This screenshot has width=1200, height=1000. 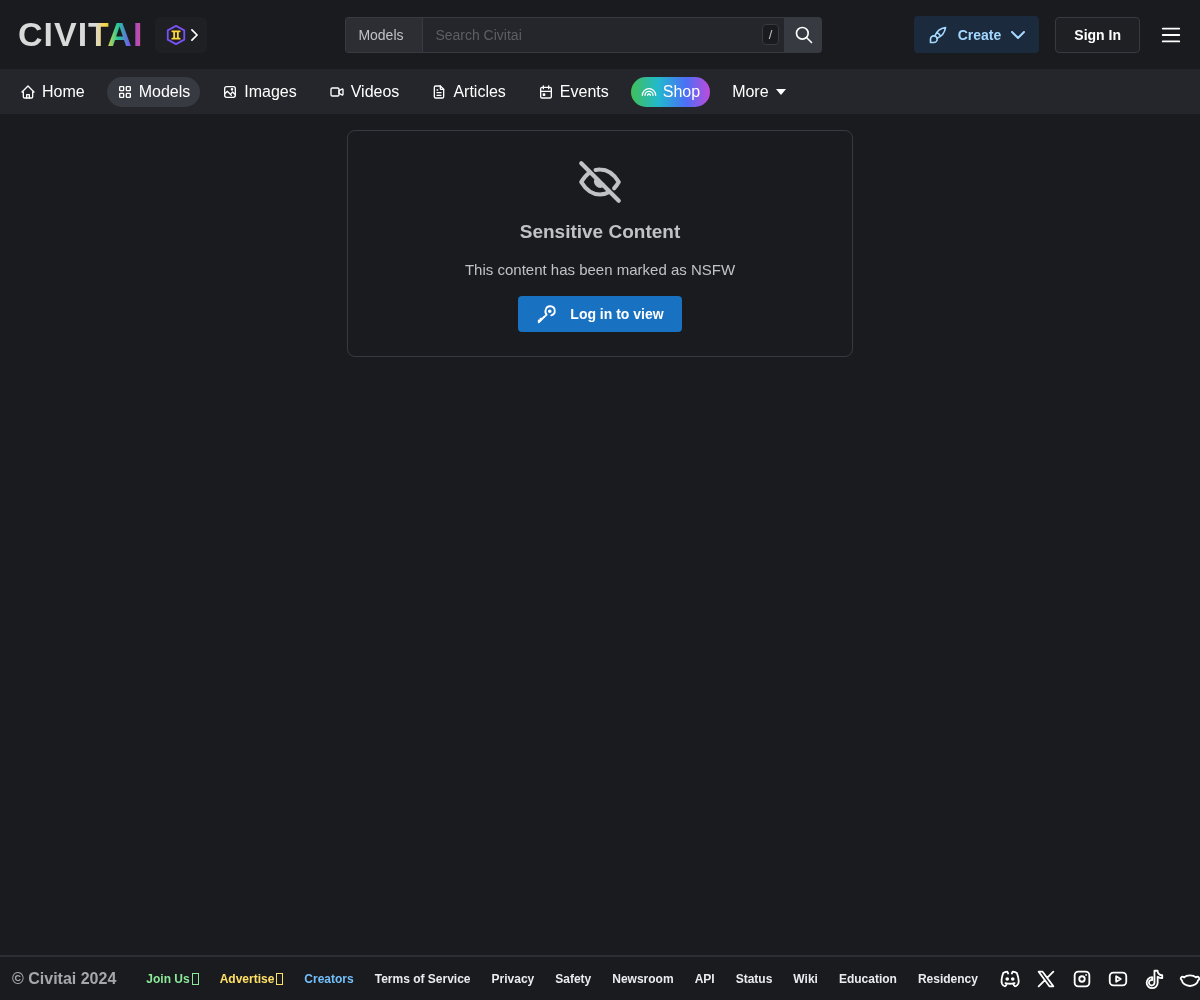 What do you see at coordinates (175, 34) in the screenshot?
I see `gem-icon` at bounding box center [175, 34].